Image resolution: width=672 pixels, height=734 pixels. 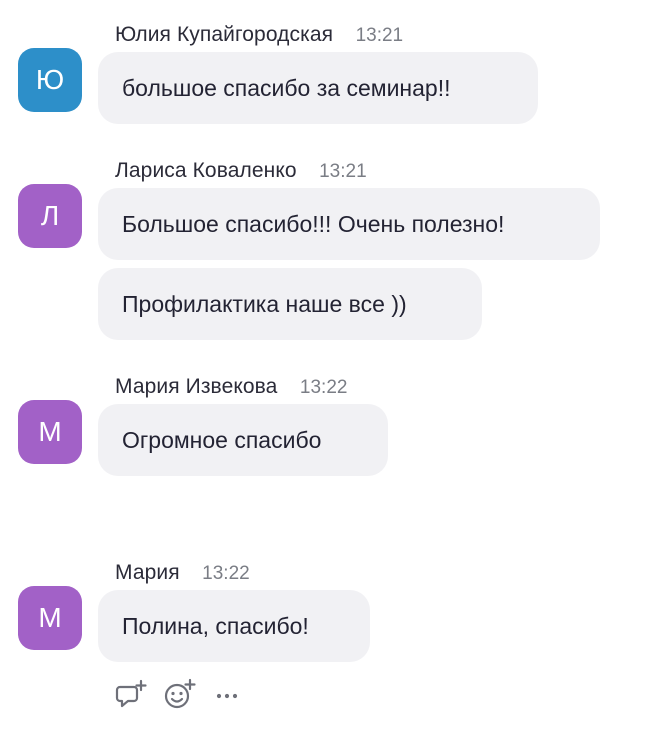 I want to click on avatar: Л, so click(x=50, y=216).